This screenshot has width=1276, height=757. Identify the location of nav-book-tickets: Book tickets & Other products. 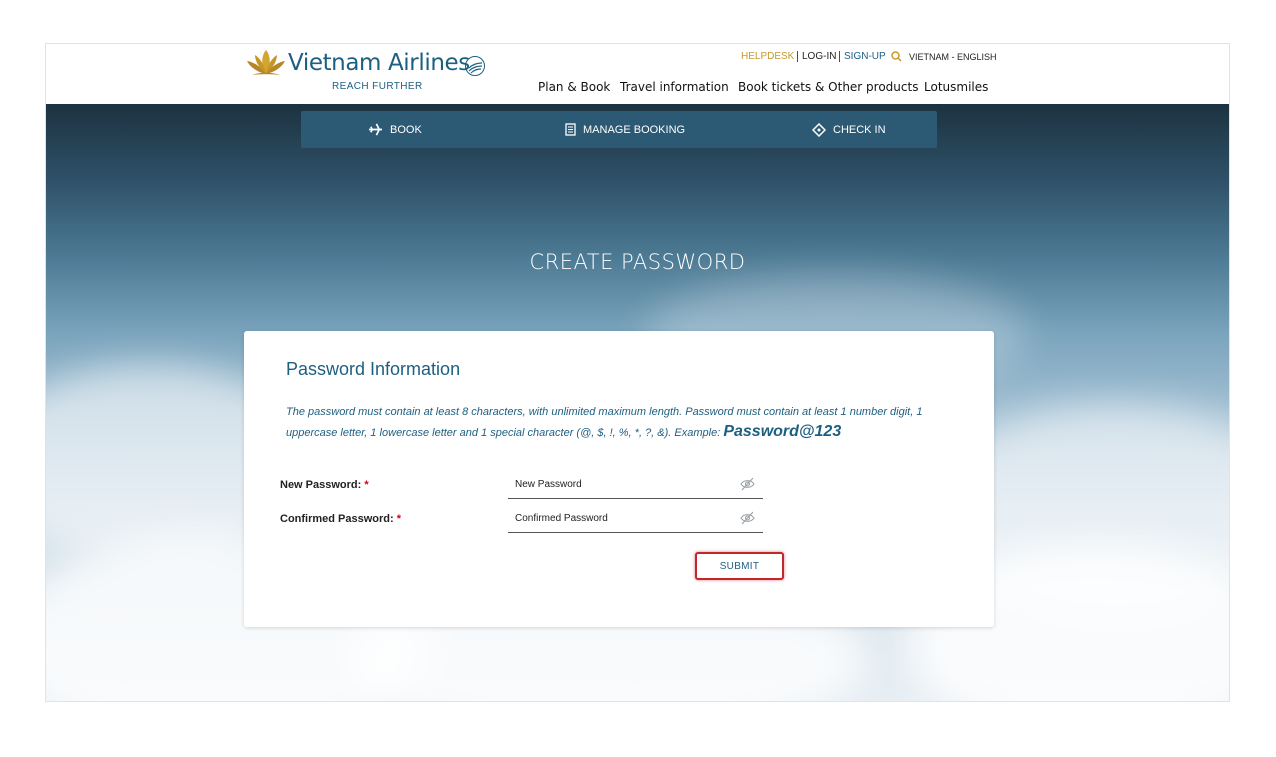
(828, 87).